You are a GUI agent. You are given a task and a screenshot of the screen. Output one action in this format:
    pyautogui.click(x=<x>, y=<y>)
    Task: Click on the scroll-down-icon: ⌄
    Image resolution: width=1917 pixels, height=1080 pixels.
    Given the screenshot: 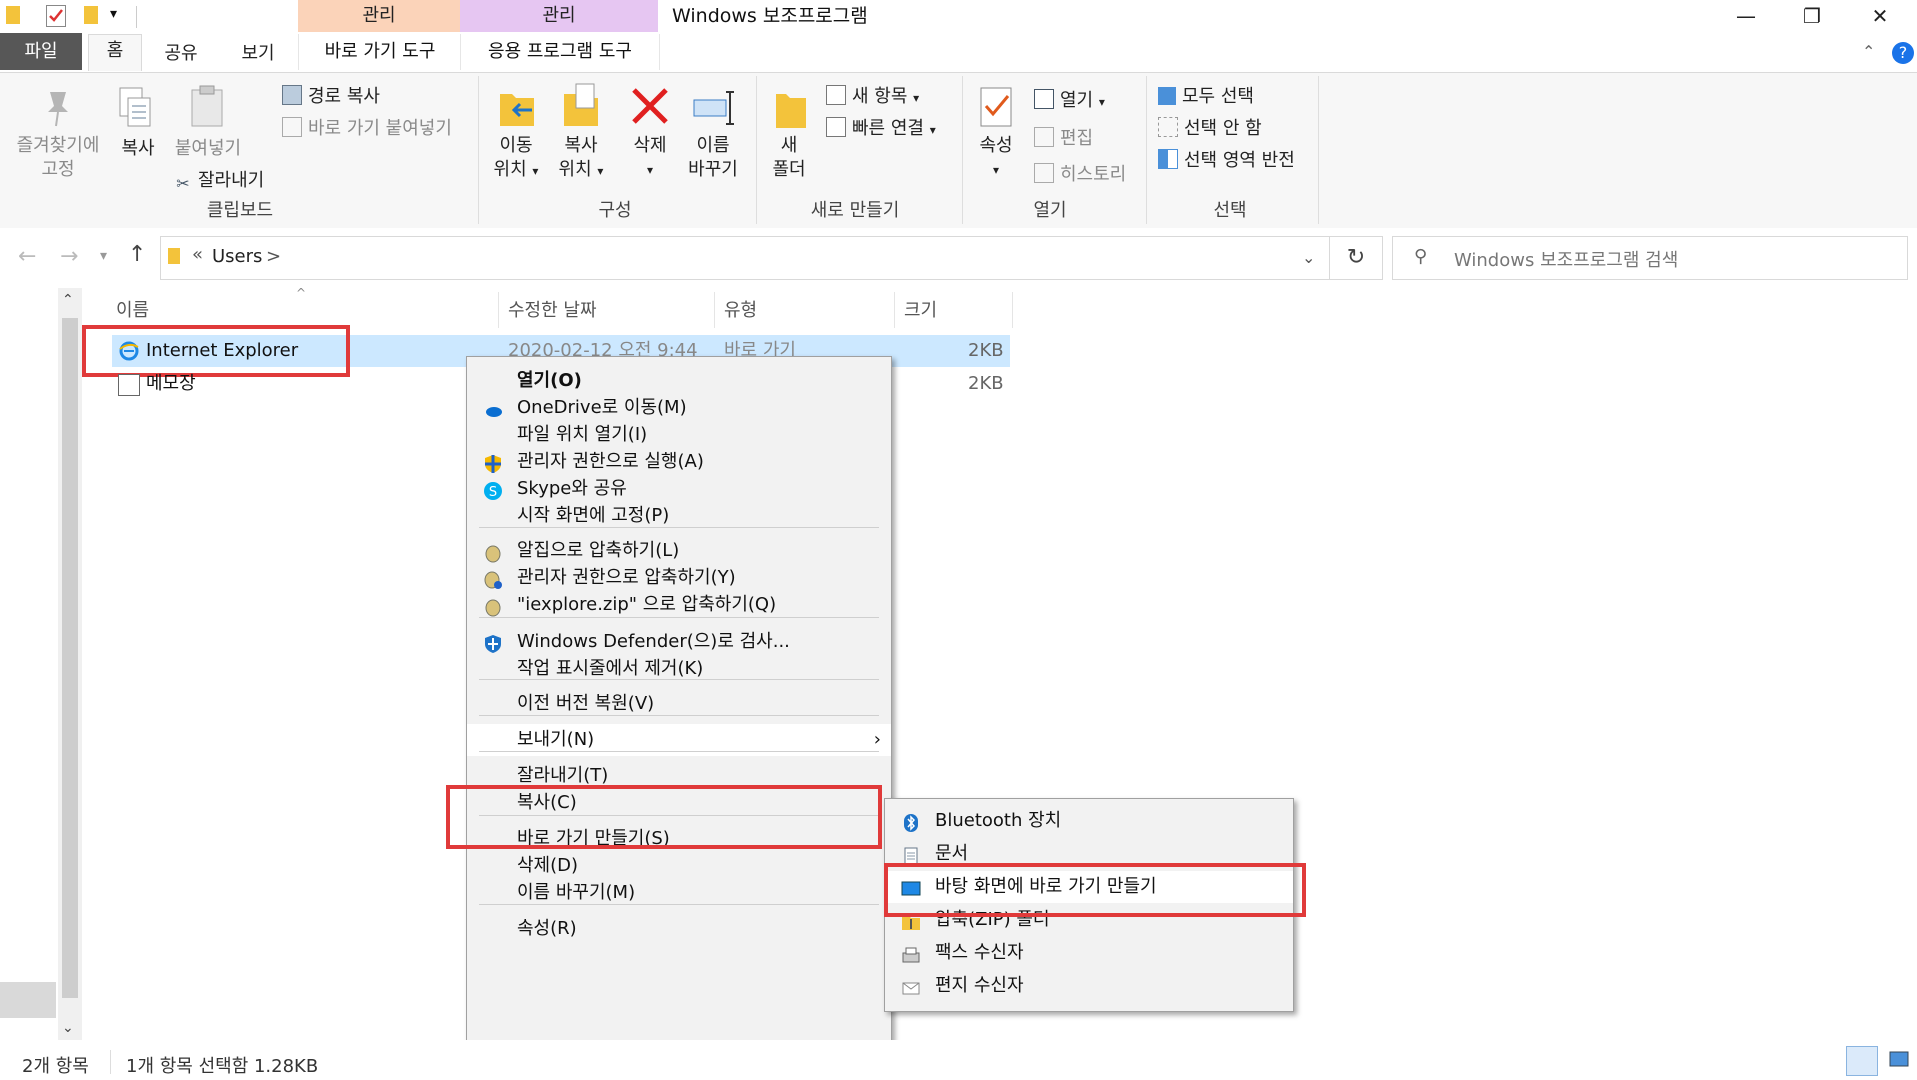 What is the action you would take?
    pyautogui.click(x=68, y=1028)
    